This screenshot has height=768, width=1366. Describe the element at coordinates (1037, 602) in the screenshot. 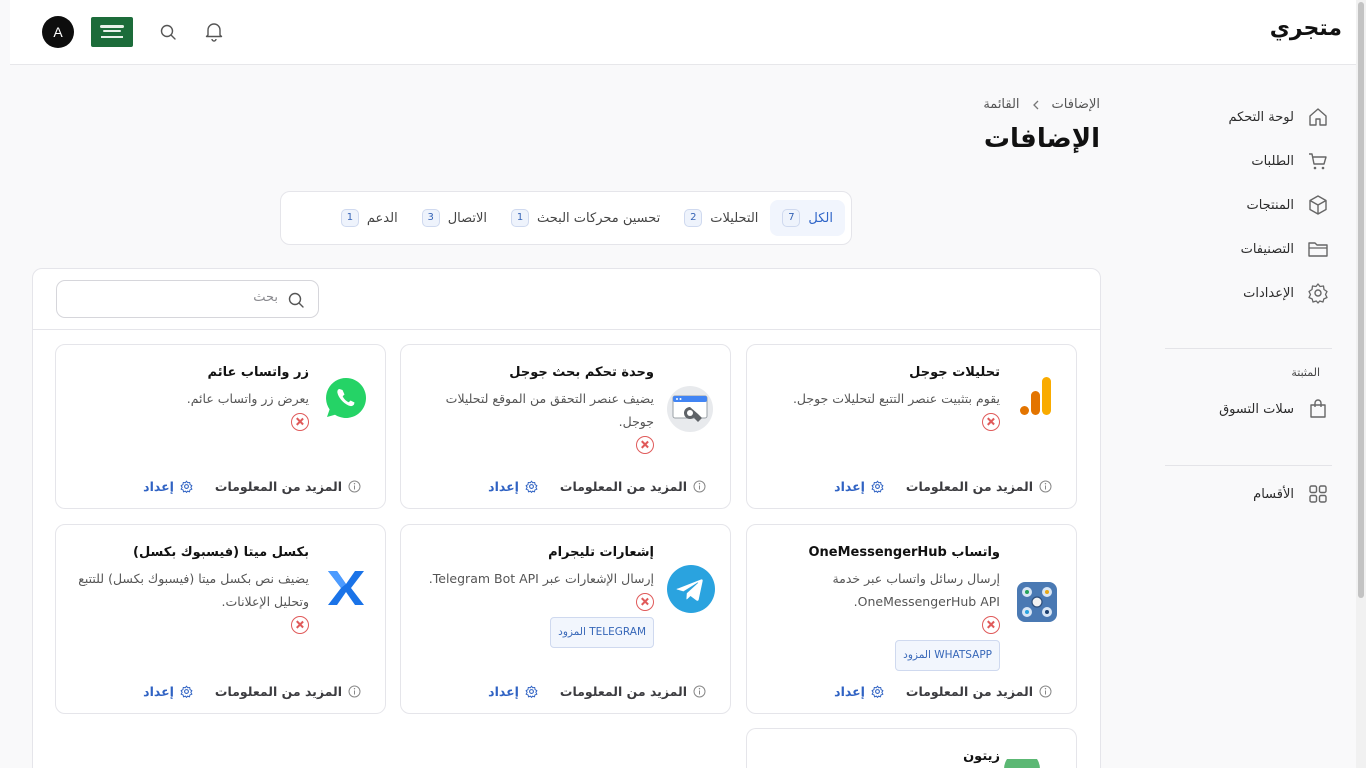

I see `onemessengerhub-icon` at that location.